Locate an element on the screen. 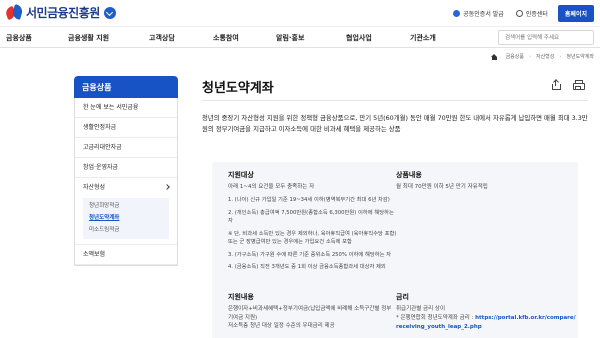 The width and height of the screenshot is (600, 338). product-content-title: 상품내용 is located at coordinates (409, 175).